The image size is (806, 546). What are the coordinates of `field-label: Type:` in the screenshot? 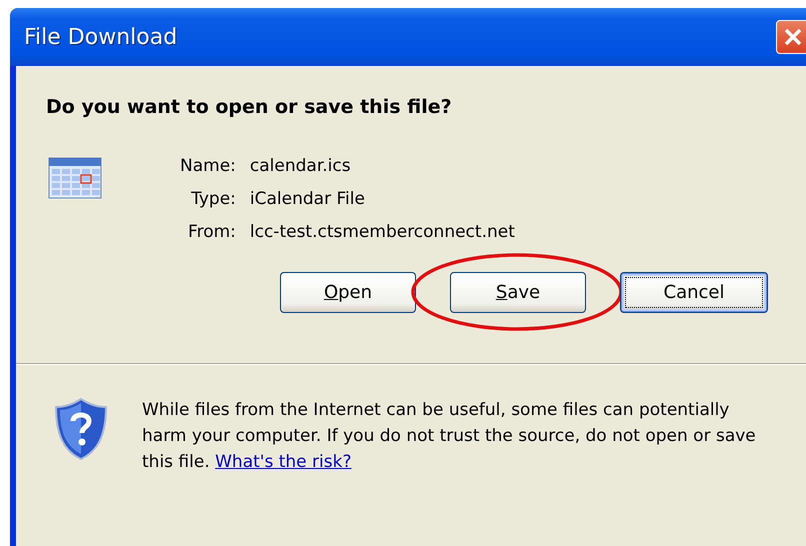 It's located at (213, 199).